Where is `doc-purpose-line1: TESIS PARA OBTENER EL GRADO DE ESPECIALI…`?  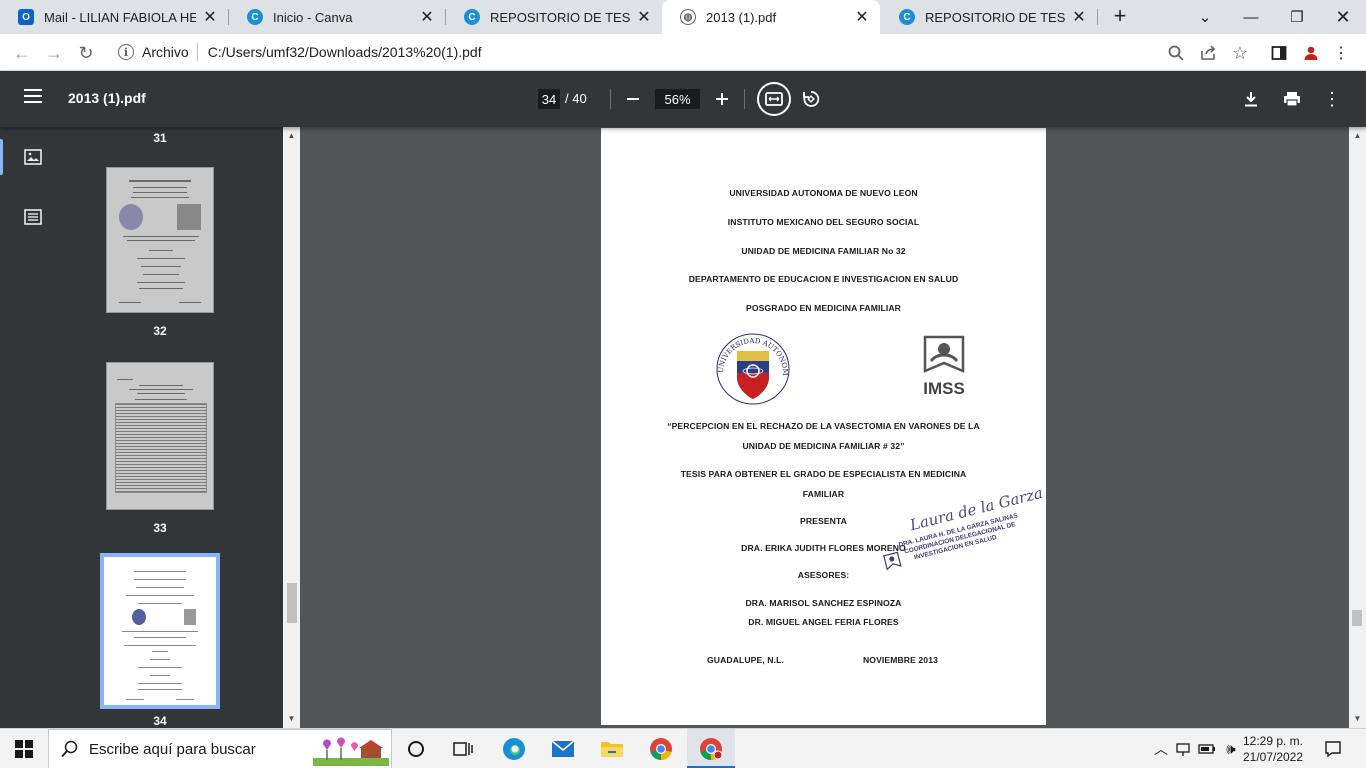 doc-purpose-line1: TESIS PARA OBTENER EL GRADO DE ESPECIALI… is located at coordinates (823, 474).